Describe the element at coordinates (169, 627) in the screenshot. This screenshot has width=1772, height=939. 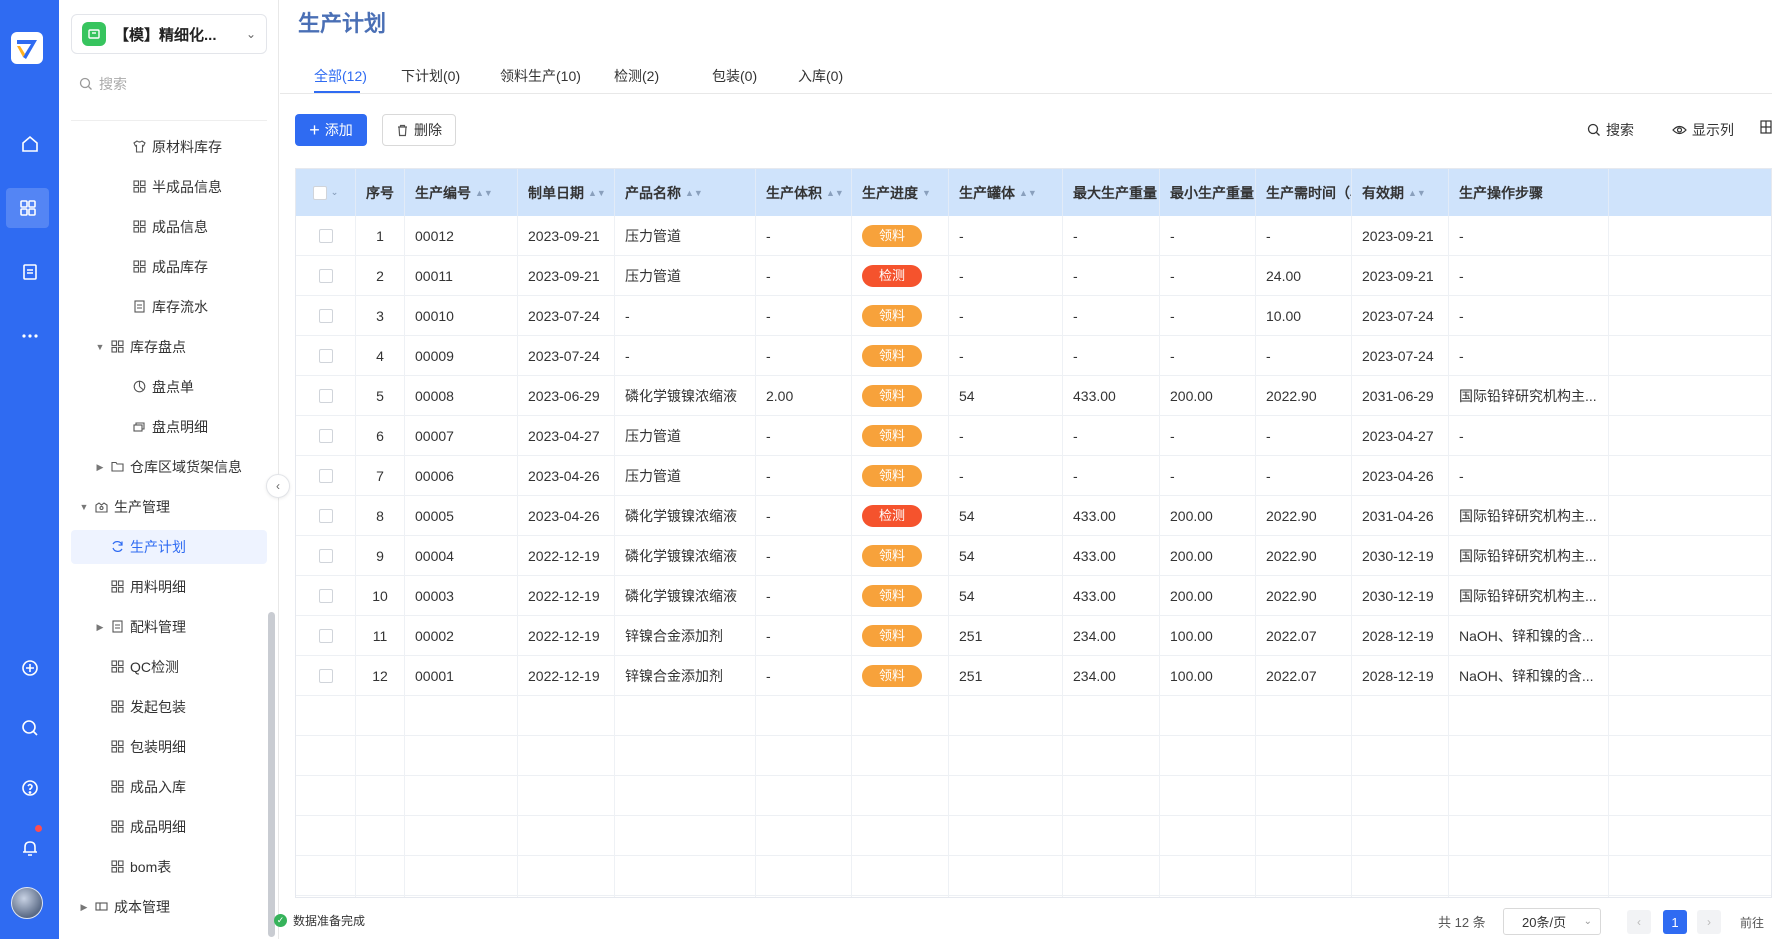
I see `sidebar-item: ▶ 配料管理` at that location.